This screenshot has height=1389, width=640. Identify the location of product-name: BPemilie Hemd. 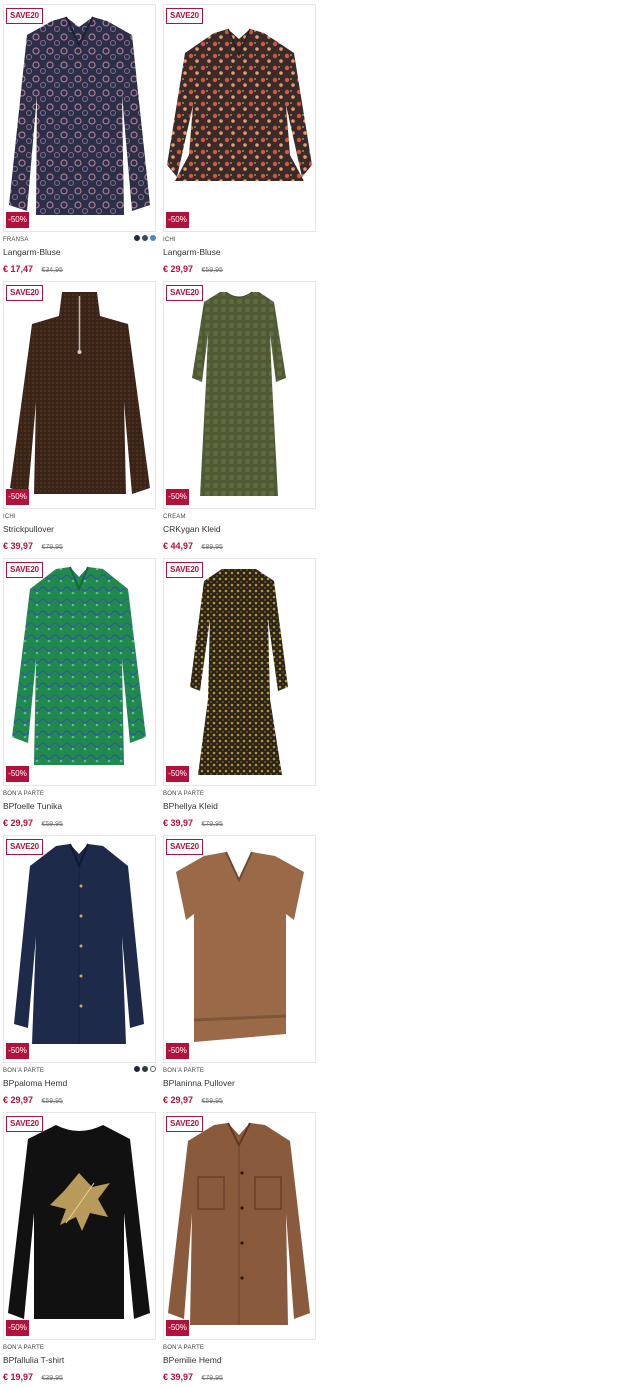
(239, 1360).